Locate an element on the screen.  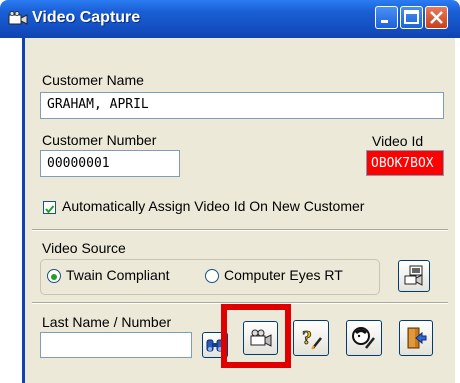
source-settings-button is located at coordinates (414, 276).